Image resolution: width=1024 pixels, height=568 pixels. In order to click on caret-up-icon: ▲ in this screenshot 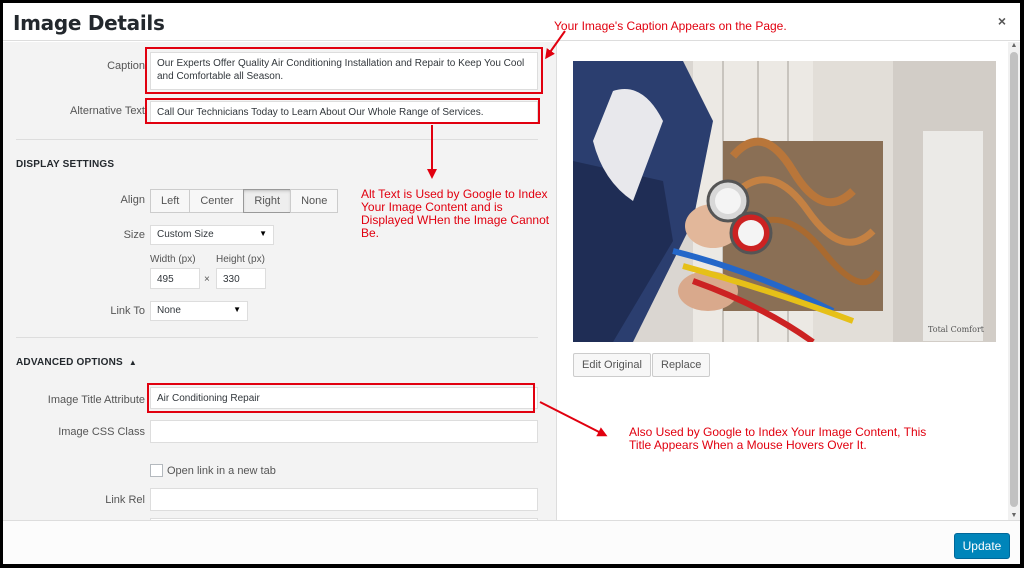, I will do `click(133, 362)`.